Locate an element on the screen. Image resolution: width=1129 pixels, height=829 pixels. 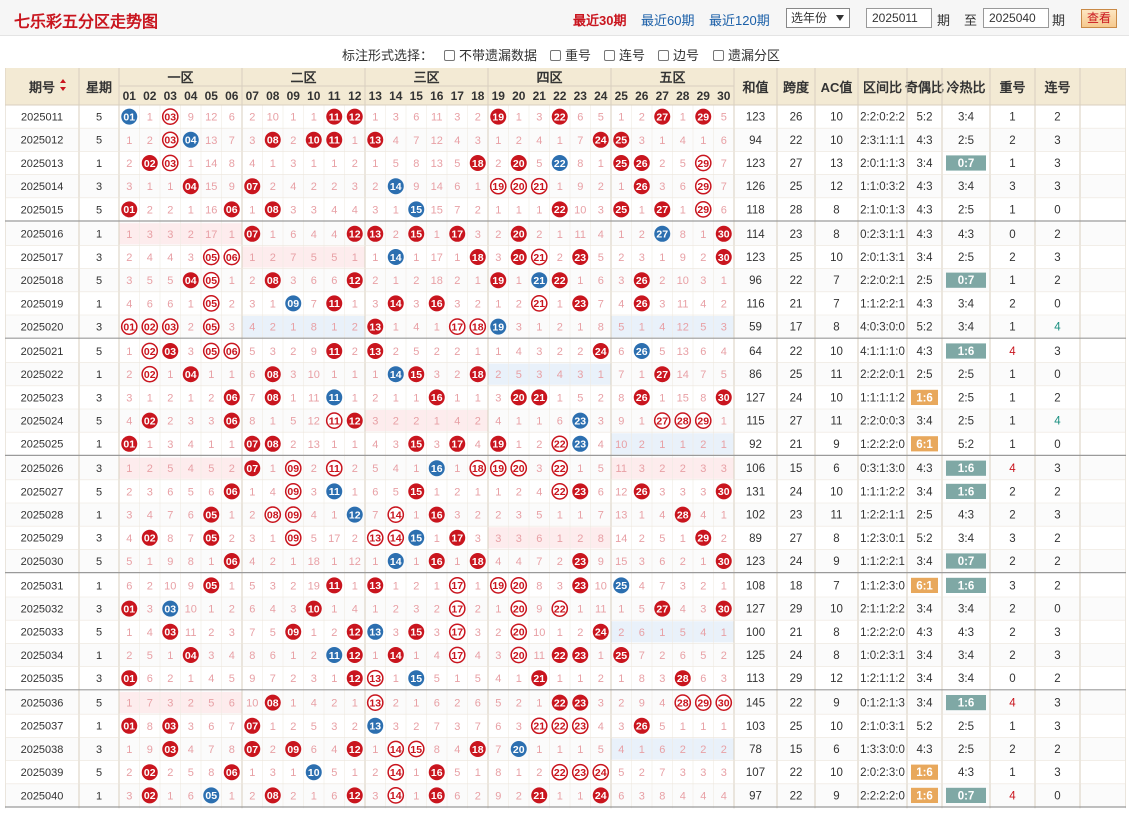
stat-cell: 1:2:2:2:0 is located at coordinates (882, 445).